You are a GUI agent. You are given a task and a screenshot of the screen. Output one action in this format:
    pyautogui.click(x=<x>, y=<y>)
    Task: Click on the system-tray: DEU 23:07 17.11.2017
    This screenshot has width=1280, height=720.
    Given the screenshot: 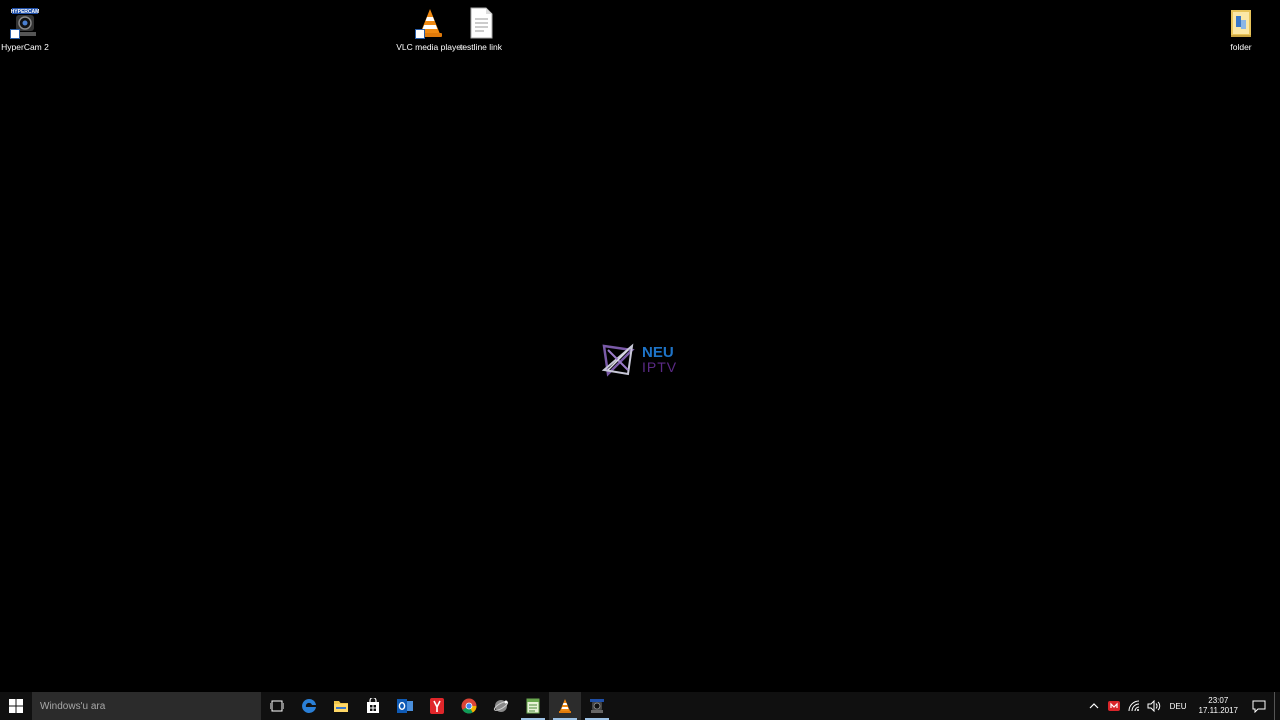 What is the action you would take?
    pyautogui.click(x=1182, y=706)
    